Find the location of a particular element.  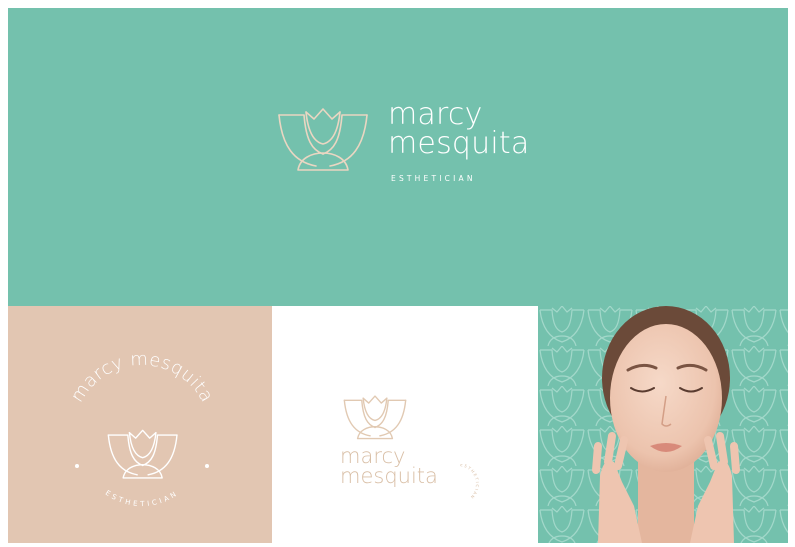

stacked-brand-name: marcy mesquita is located at coordinates (389, 466).